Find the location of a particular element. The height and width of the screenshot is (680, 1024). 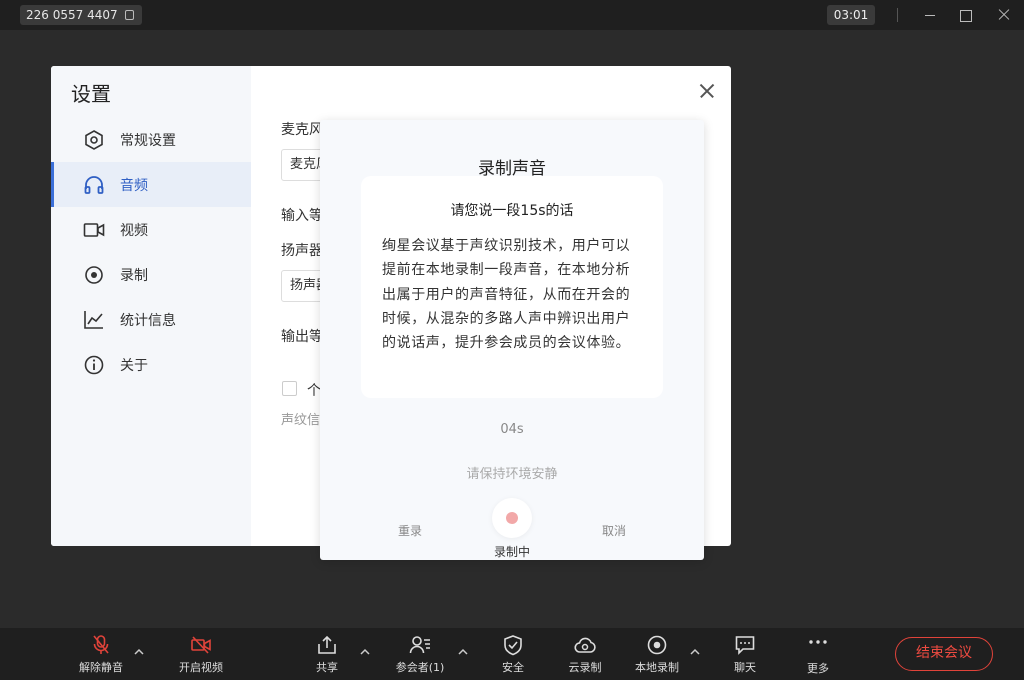

shield-icon is located at coordinates (513, 645).